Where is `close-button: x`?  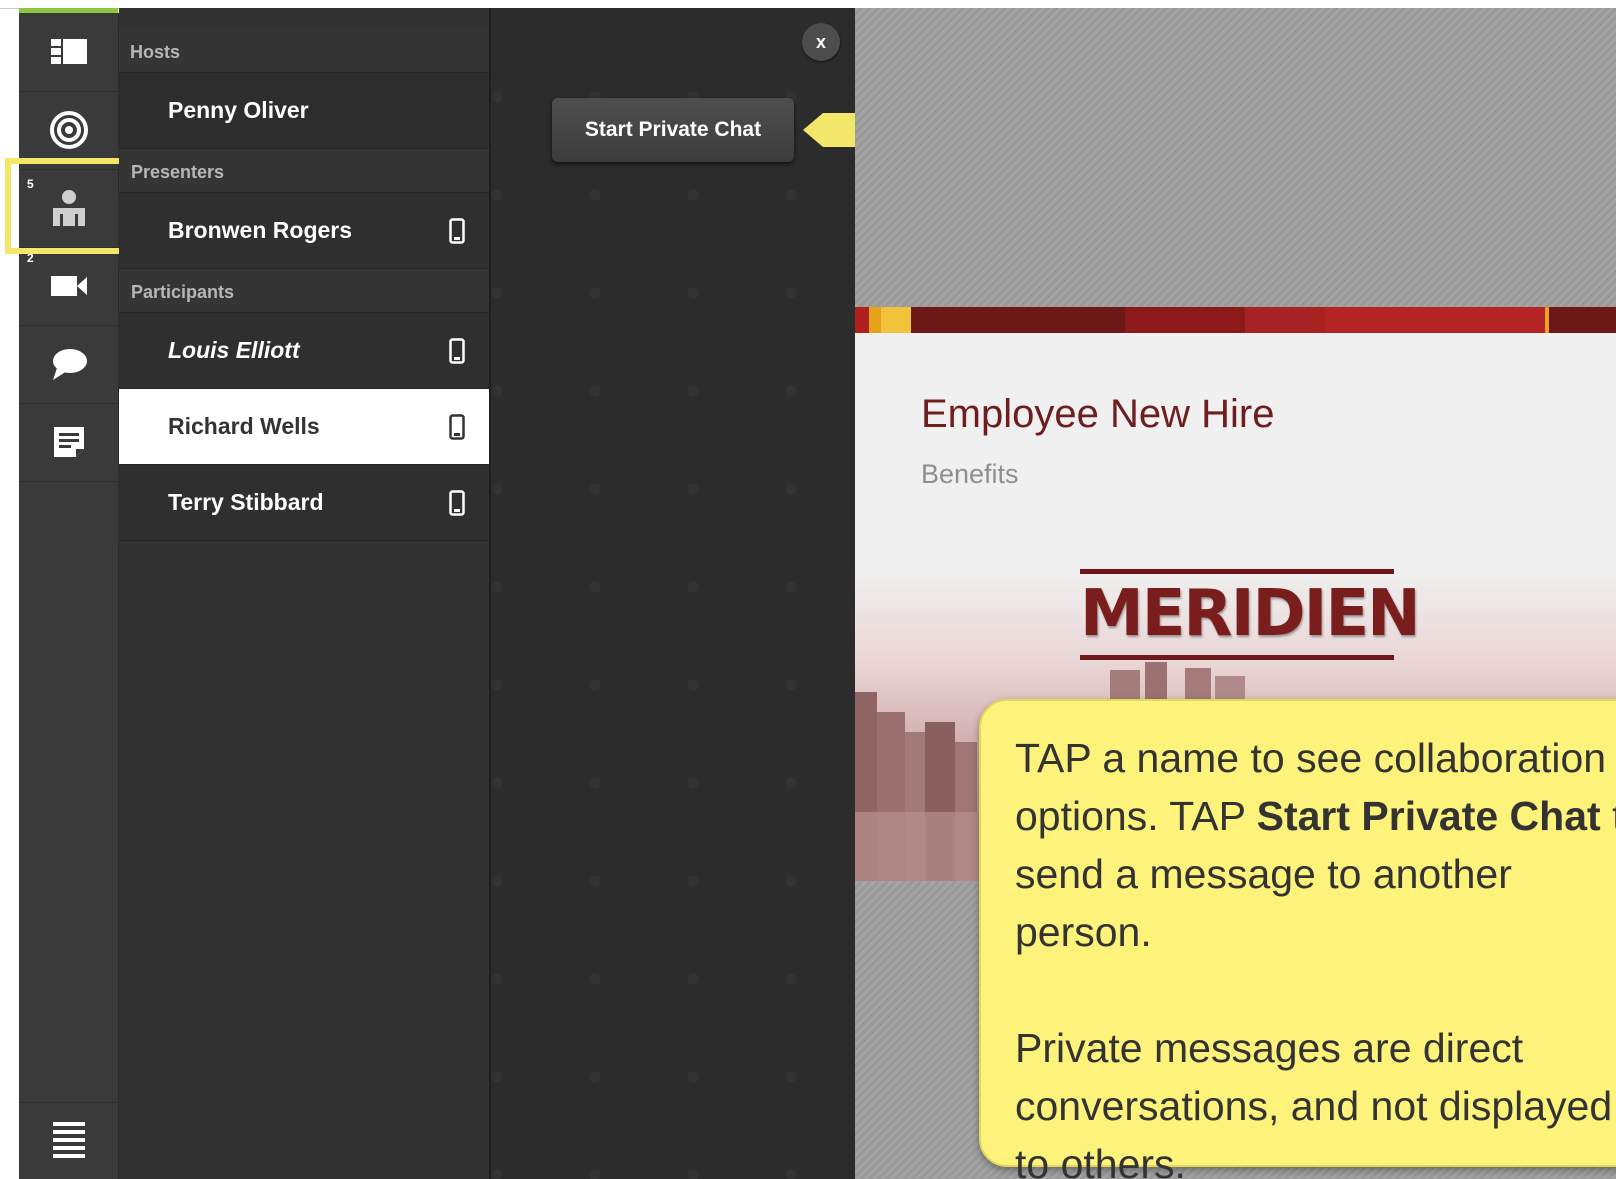 close-button: x is located at coordinates (821, 42).